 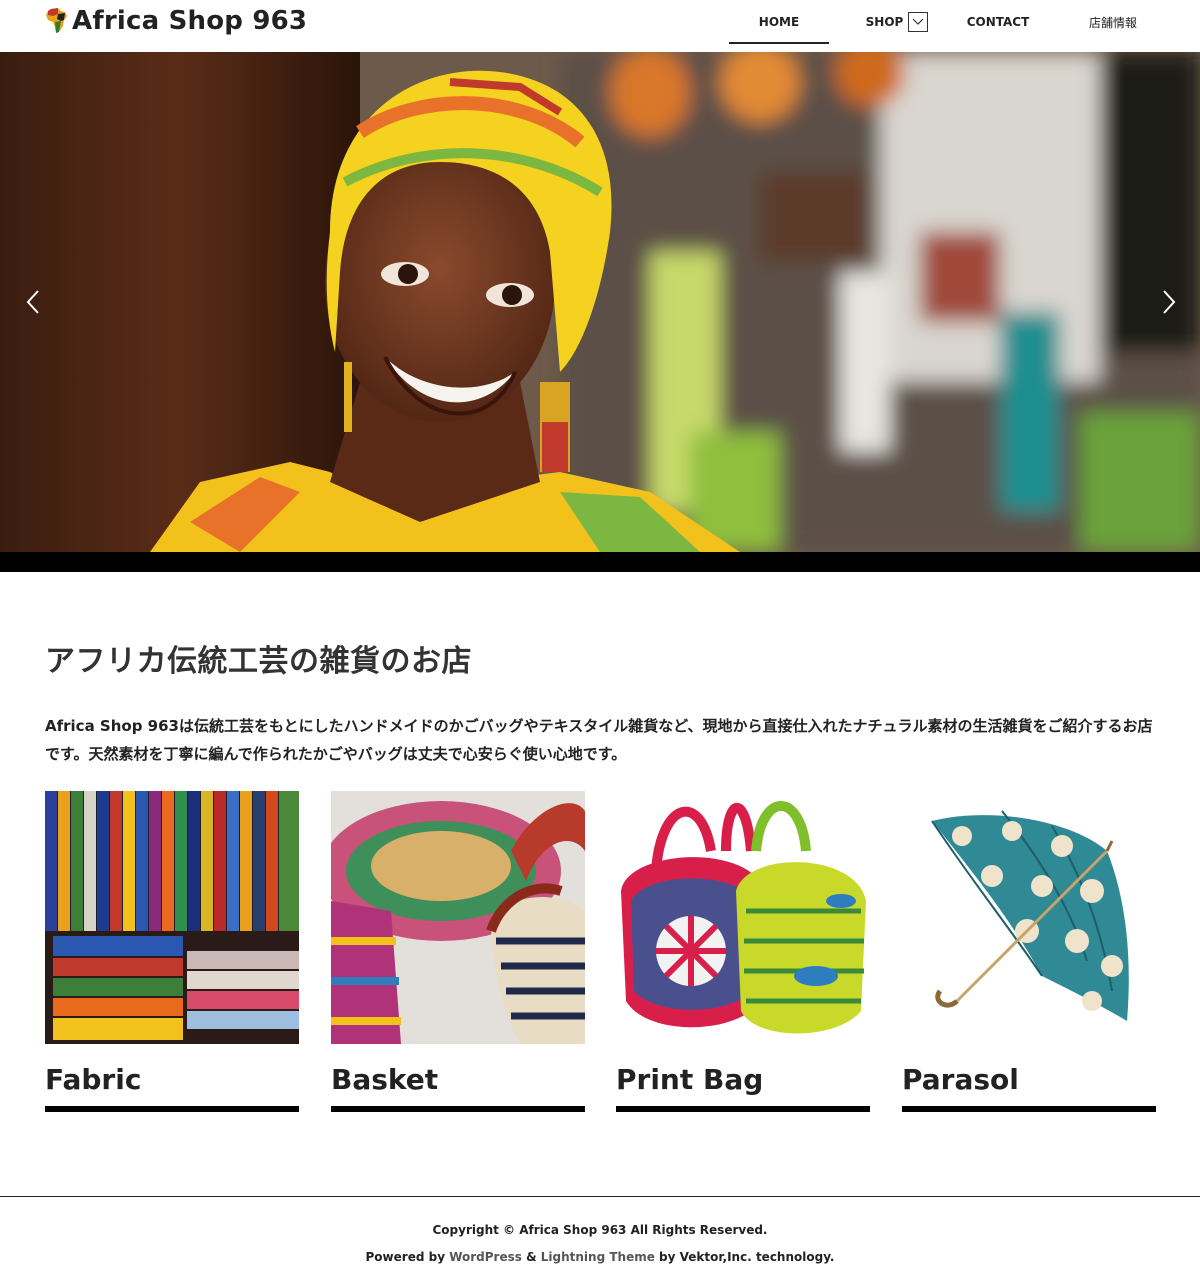 What do you see at coordinates (458, 917) in the screenshot?
I see `basket-image` at bounding box center [458, 917].